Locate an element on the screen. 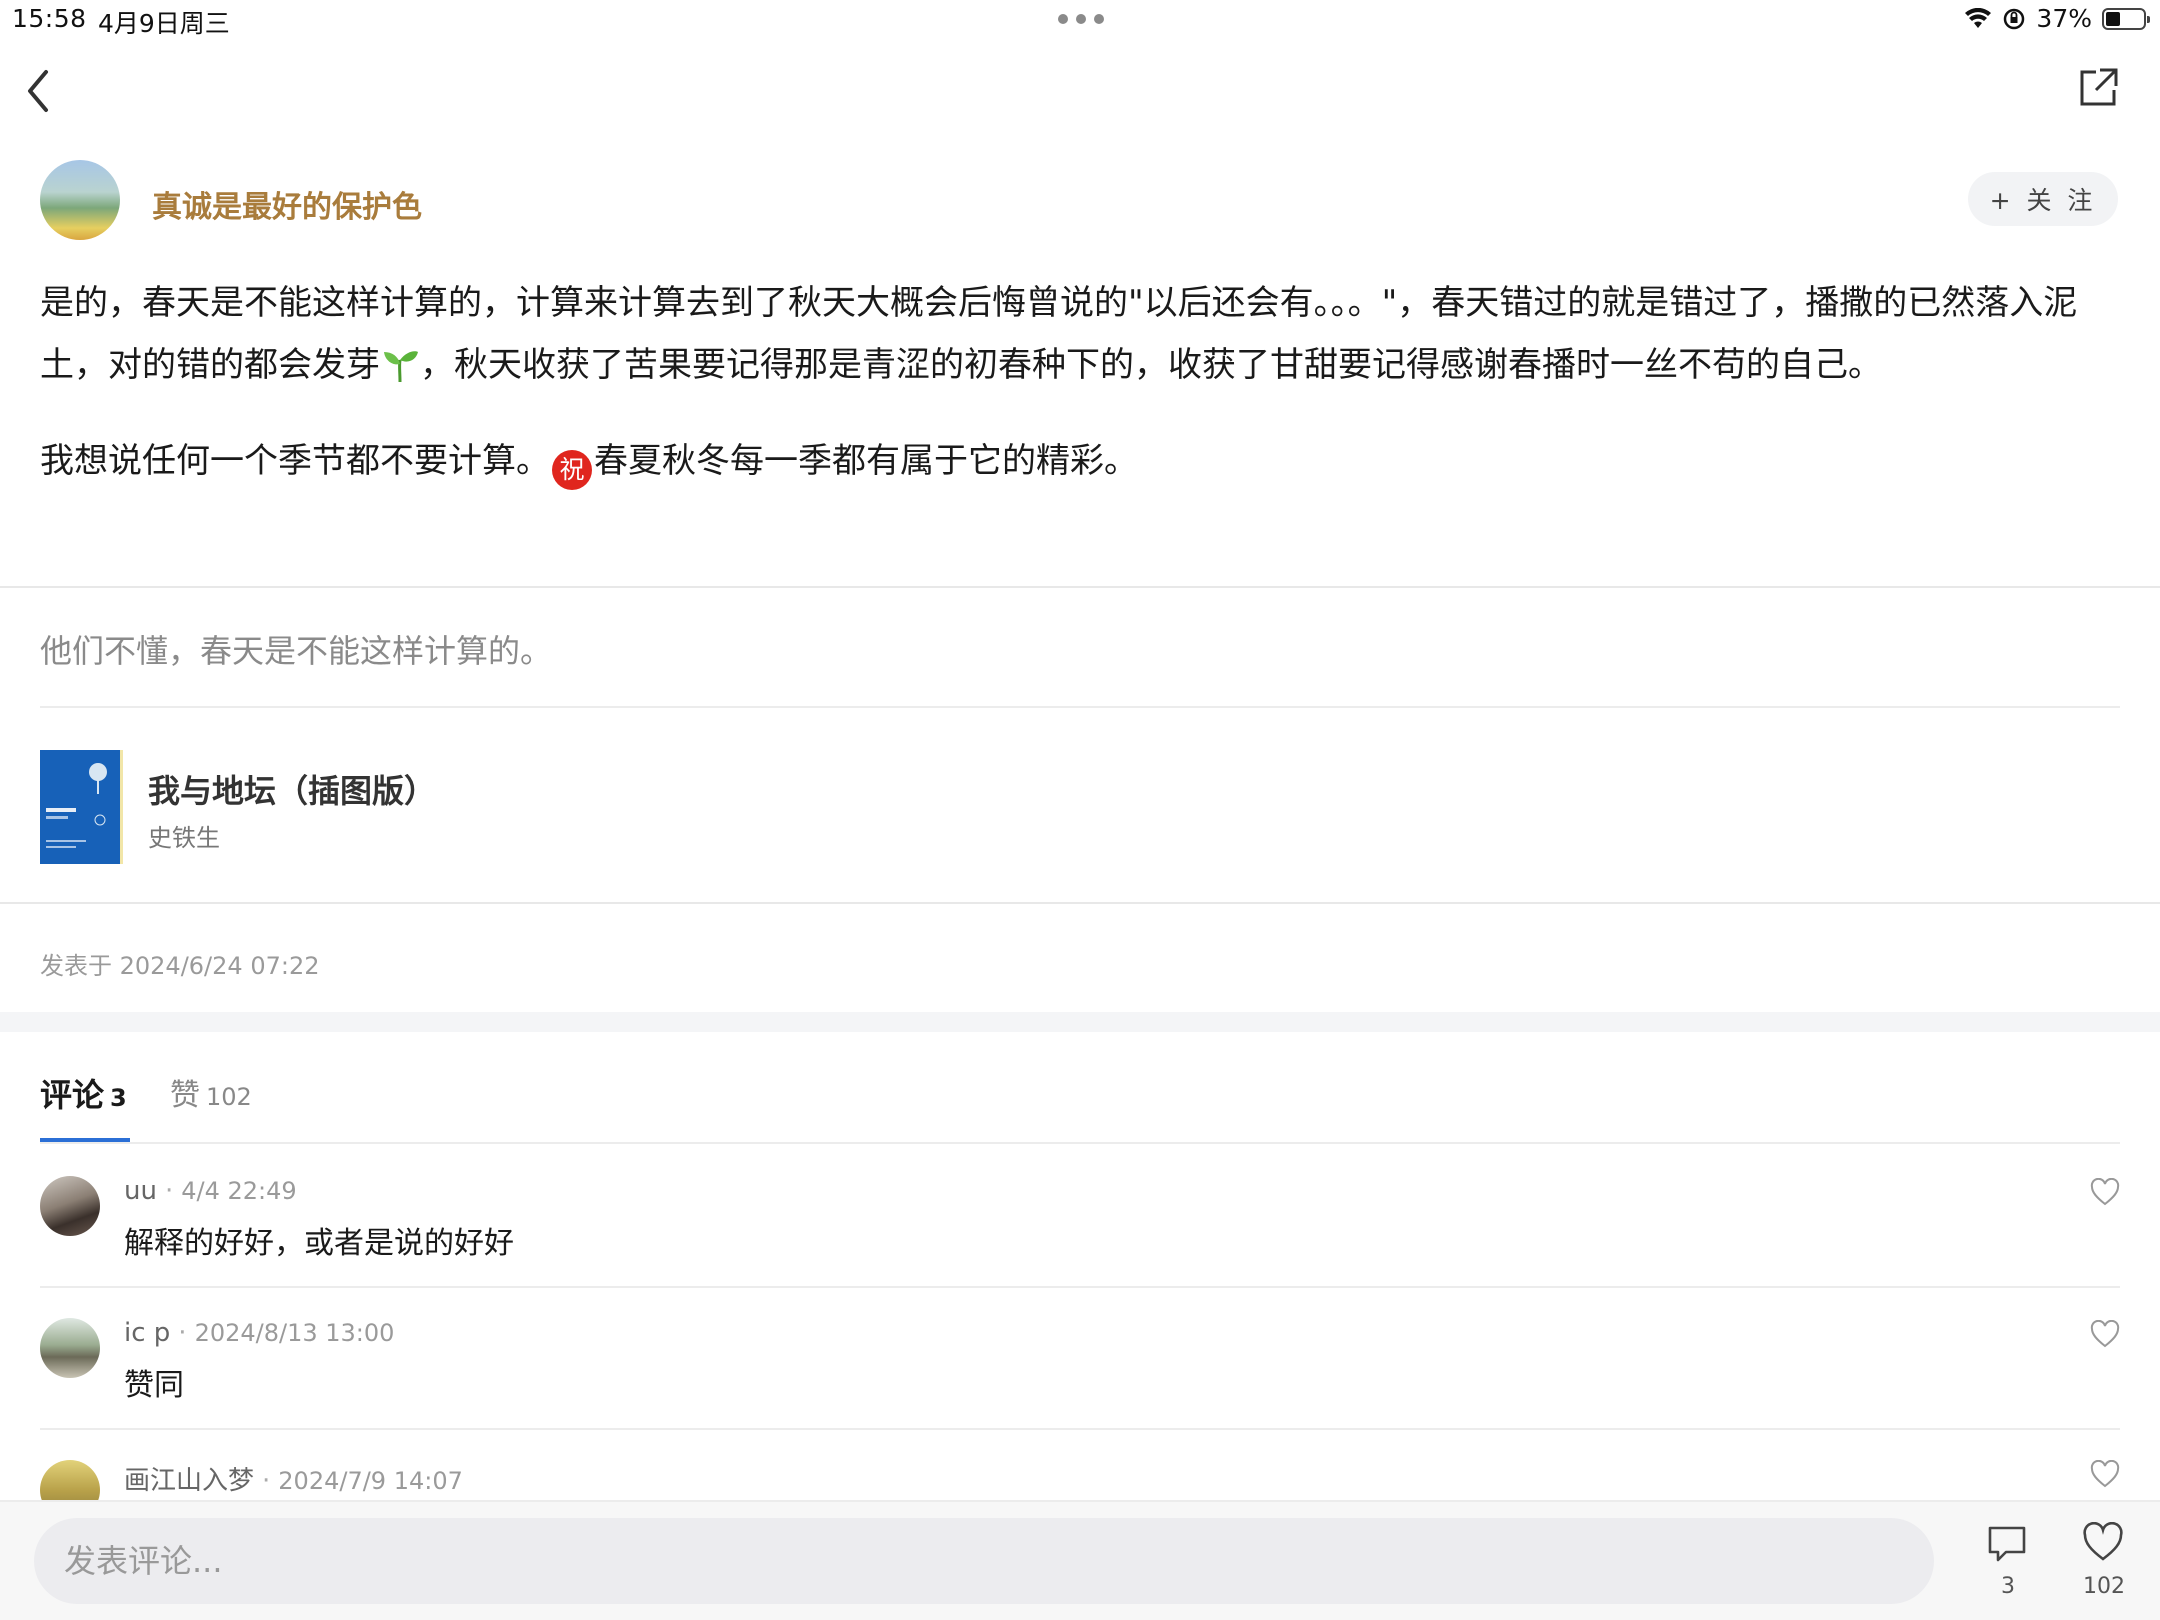 The height and width of the screenshot is (1620, 2160). tab-likes: 赞 102 is located at coordinates (211, 1092).